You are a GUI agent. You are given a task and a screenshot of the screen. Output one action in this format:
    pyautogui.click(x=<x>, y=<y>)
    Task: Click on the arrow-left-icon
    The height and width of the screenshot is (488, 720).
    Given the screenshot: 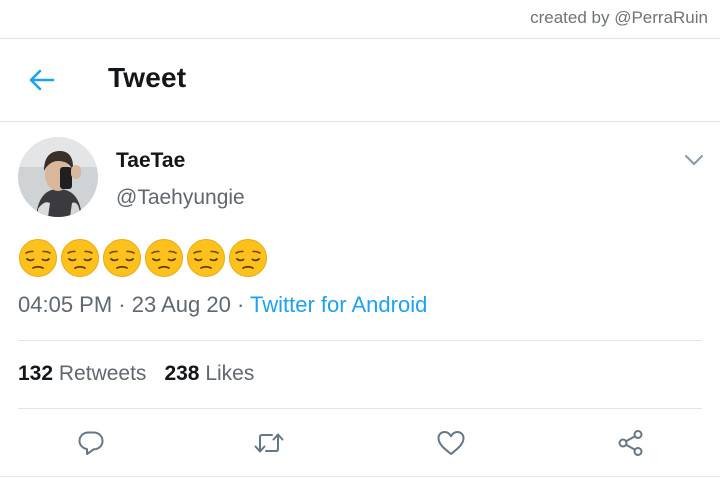 What is the action you would take?
    pyautogui.click(x=42, y=80)
    